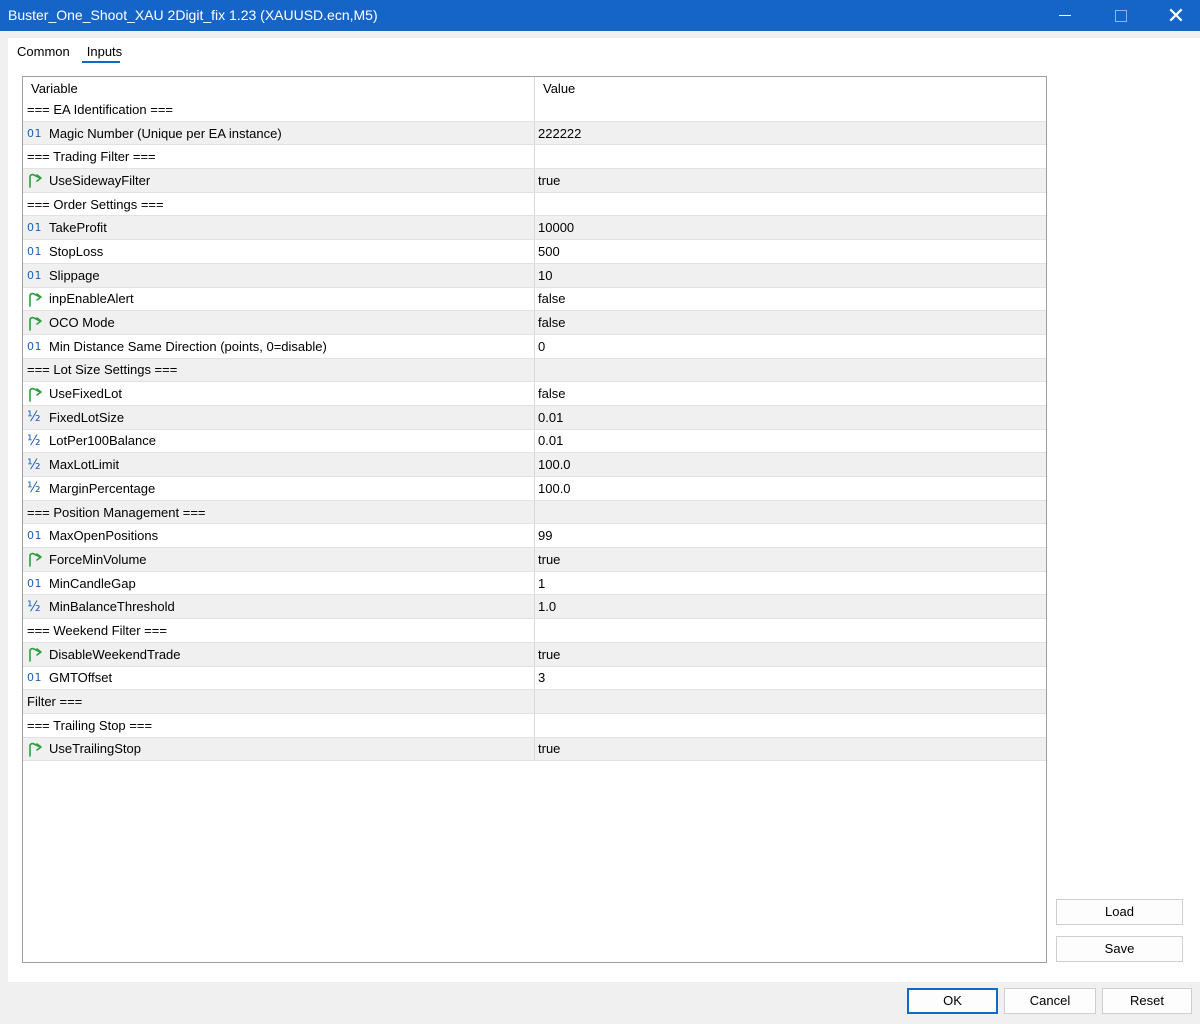 The height and width of the screenshot is (1024, 1200). I want to click on minimize-button, so click(1065, 15).